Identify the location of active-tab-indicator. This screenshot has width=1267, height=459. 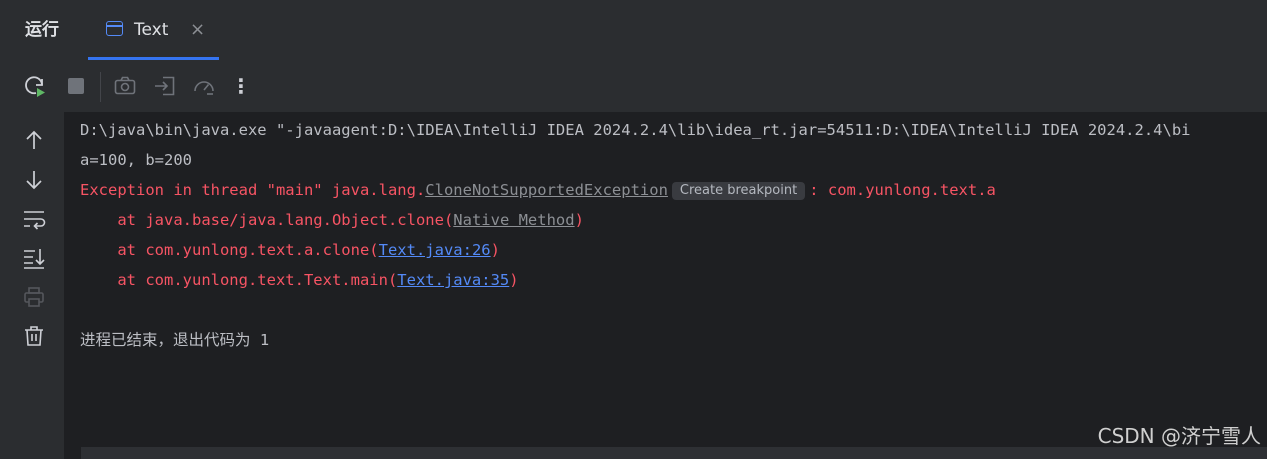
(153, 58).